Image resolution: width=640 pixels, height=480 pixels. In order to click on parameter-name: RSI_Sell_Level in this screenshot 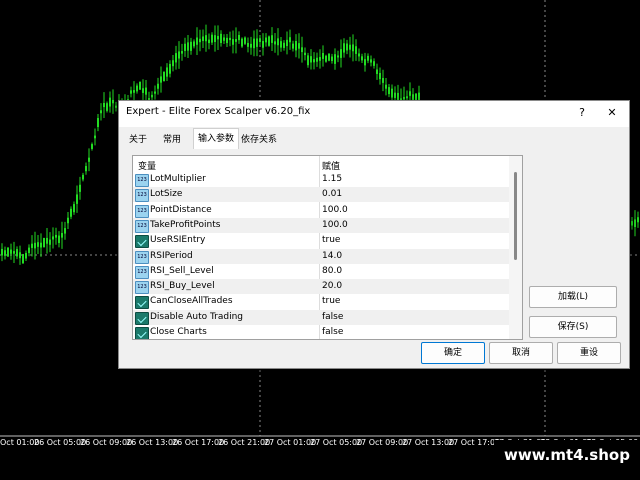, I will do `click(182, 270)`.